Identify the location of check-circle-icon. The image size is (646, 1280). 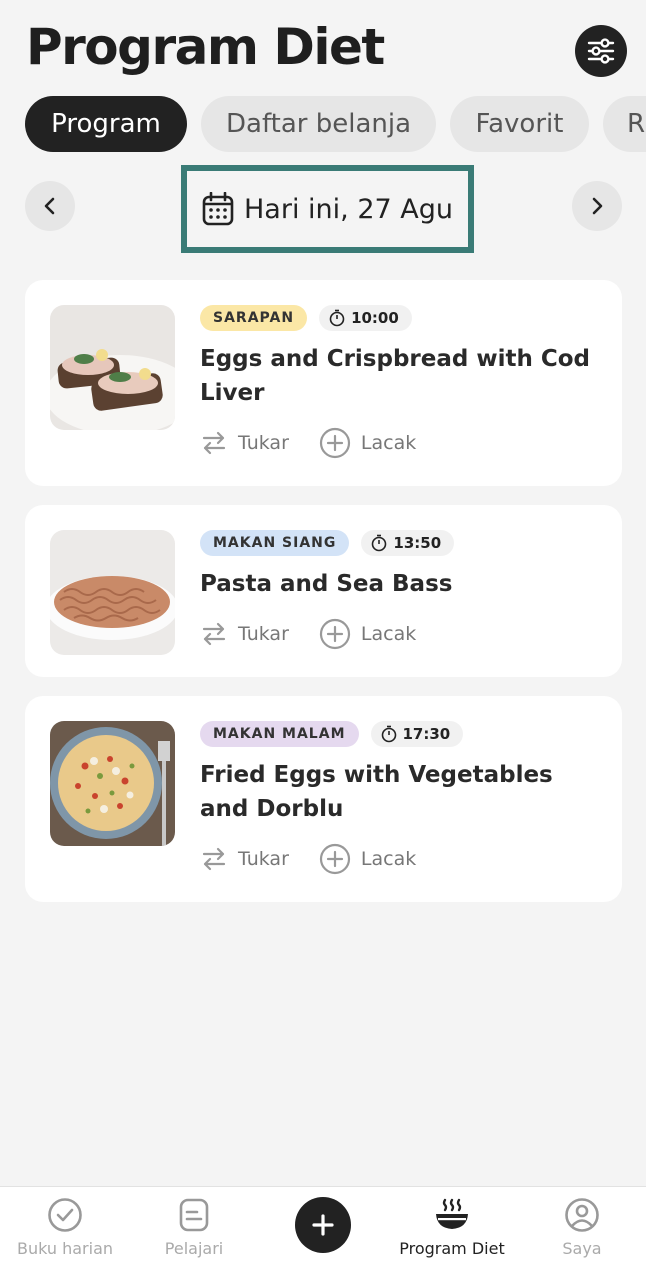
(65, 1215).